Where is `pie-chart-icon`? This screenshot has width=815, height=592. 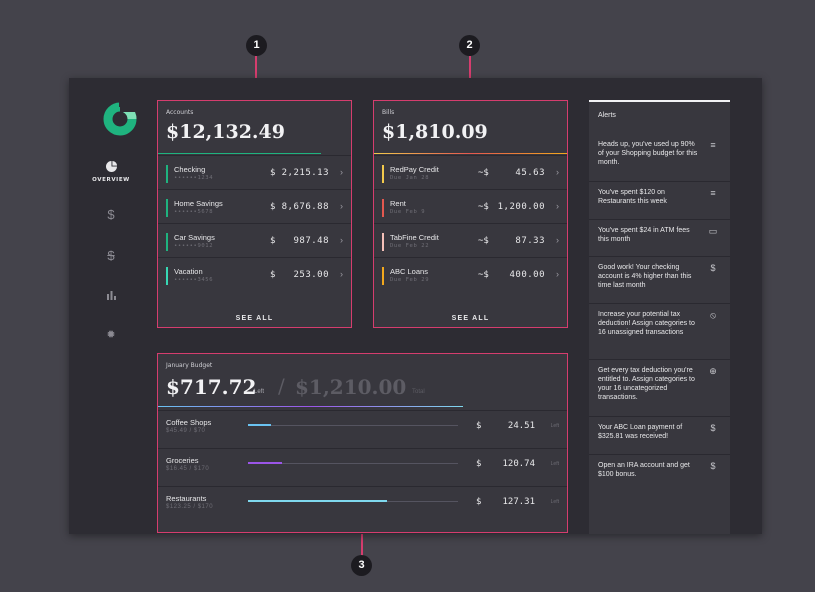
pie-chart-icon is located at coordinates (111, 166).